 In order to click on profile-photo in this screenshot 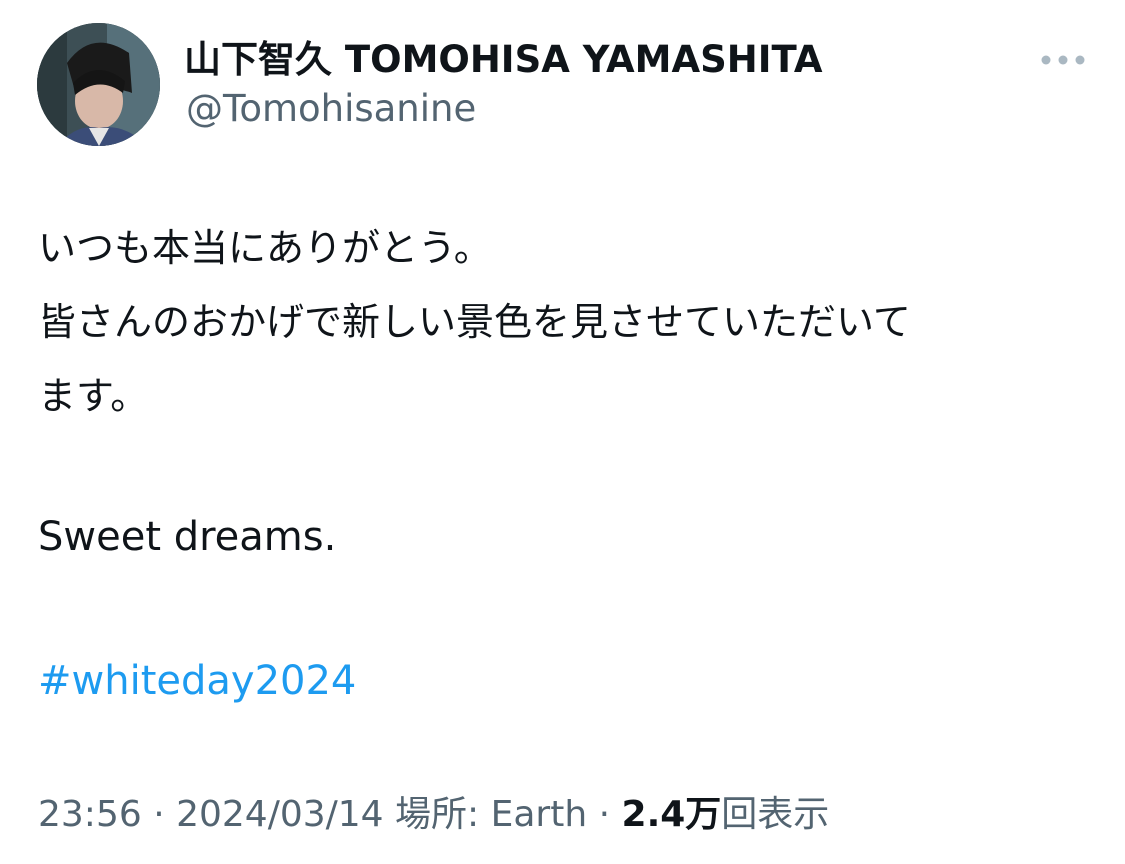, I will do `click(98, 84)`.